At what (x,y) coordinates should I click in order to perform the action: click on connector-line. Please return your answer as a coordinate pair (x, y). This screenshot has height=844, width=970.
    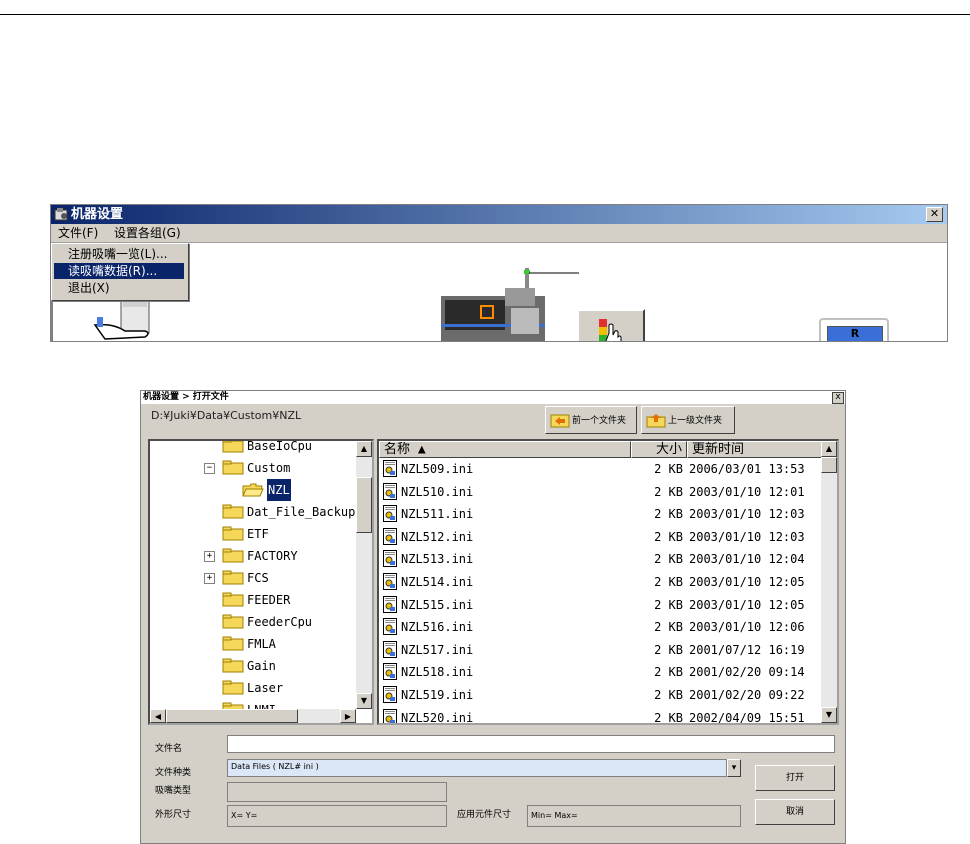
    Looking at the image, I should click on (554, 273).